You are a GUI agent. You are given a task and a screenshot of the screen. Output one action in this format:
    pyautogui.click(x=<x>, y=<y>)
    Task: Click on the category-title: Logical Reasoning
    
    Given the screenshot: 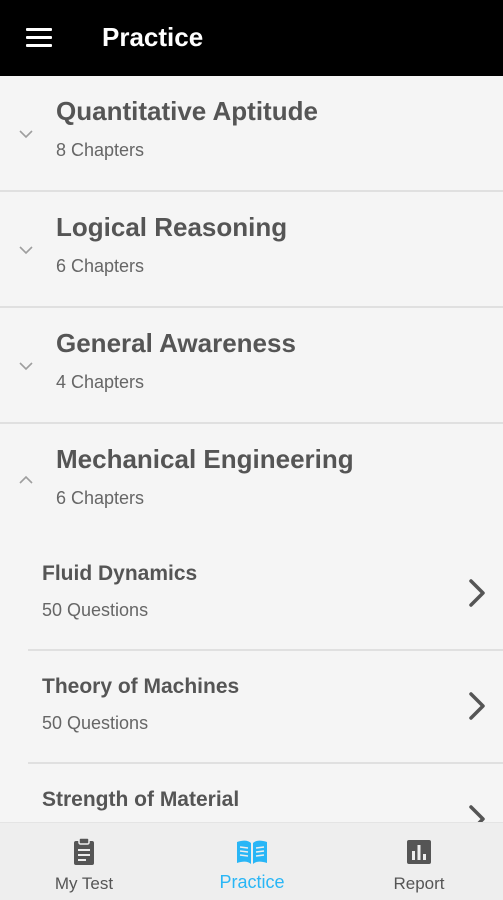 What is the action you would take?
    pyautogui.click(x=172, y=227)
    